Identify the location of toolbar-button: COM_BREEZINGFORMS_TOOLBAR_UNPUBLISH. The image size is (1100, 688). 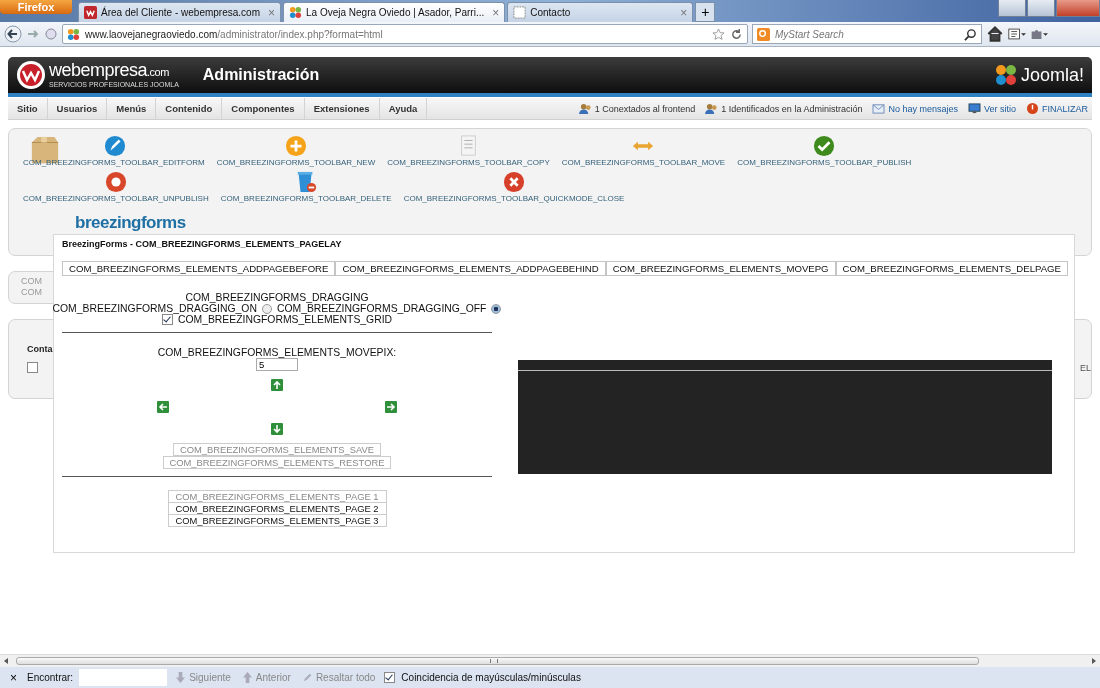
(116, 187).